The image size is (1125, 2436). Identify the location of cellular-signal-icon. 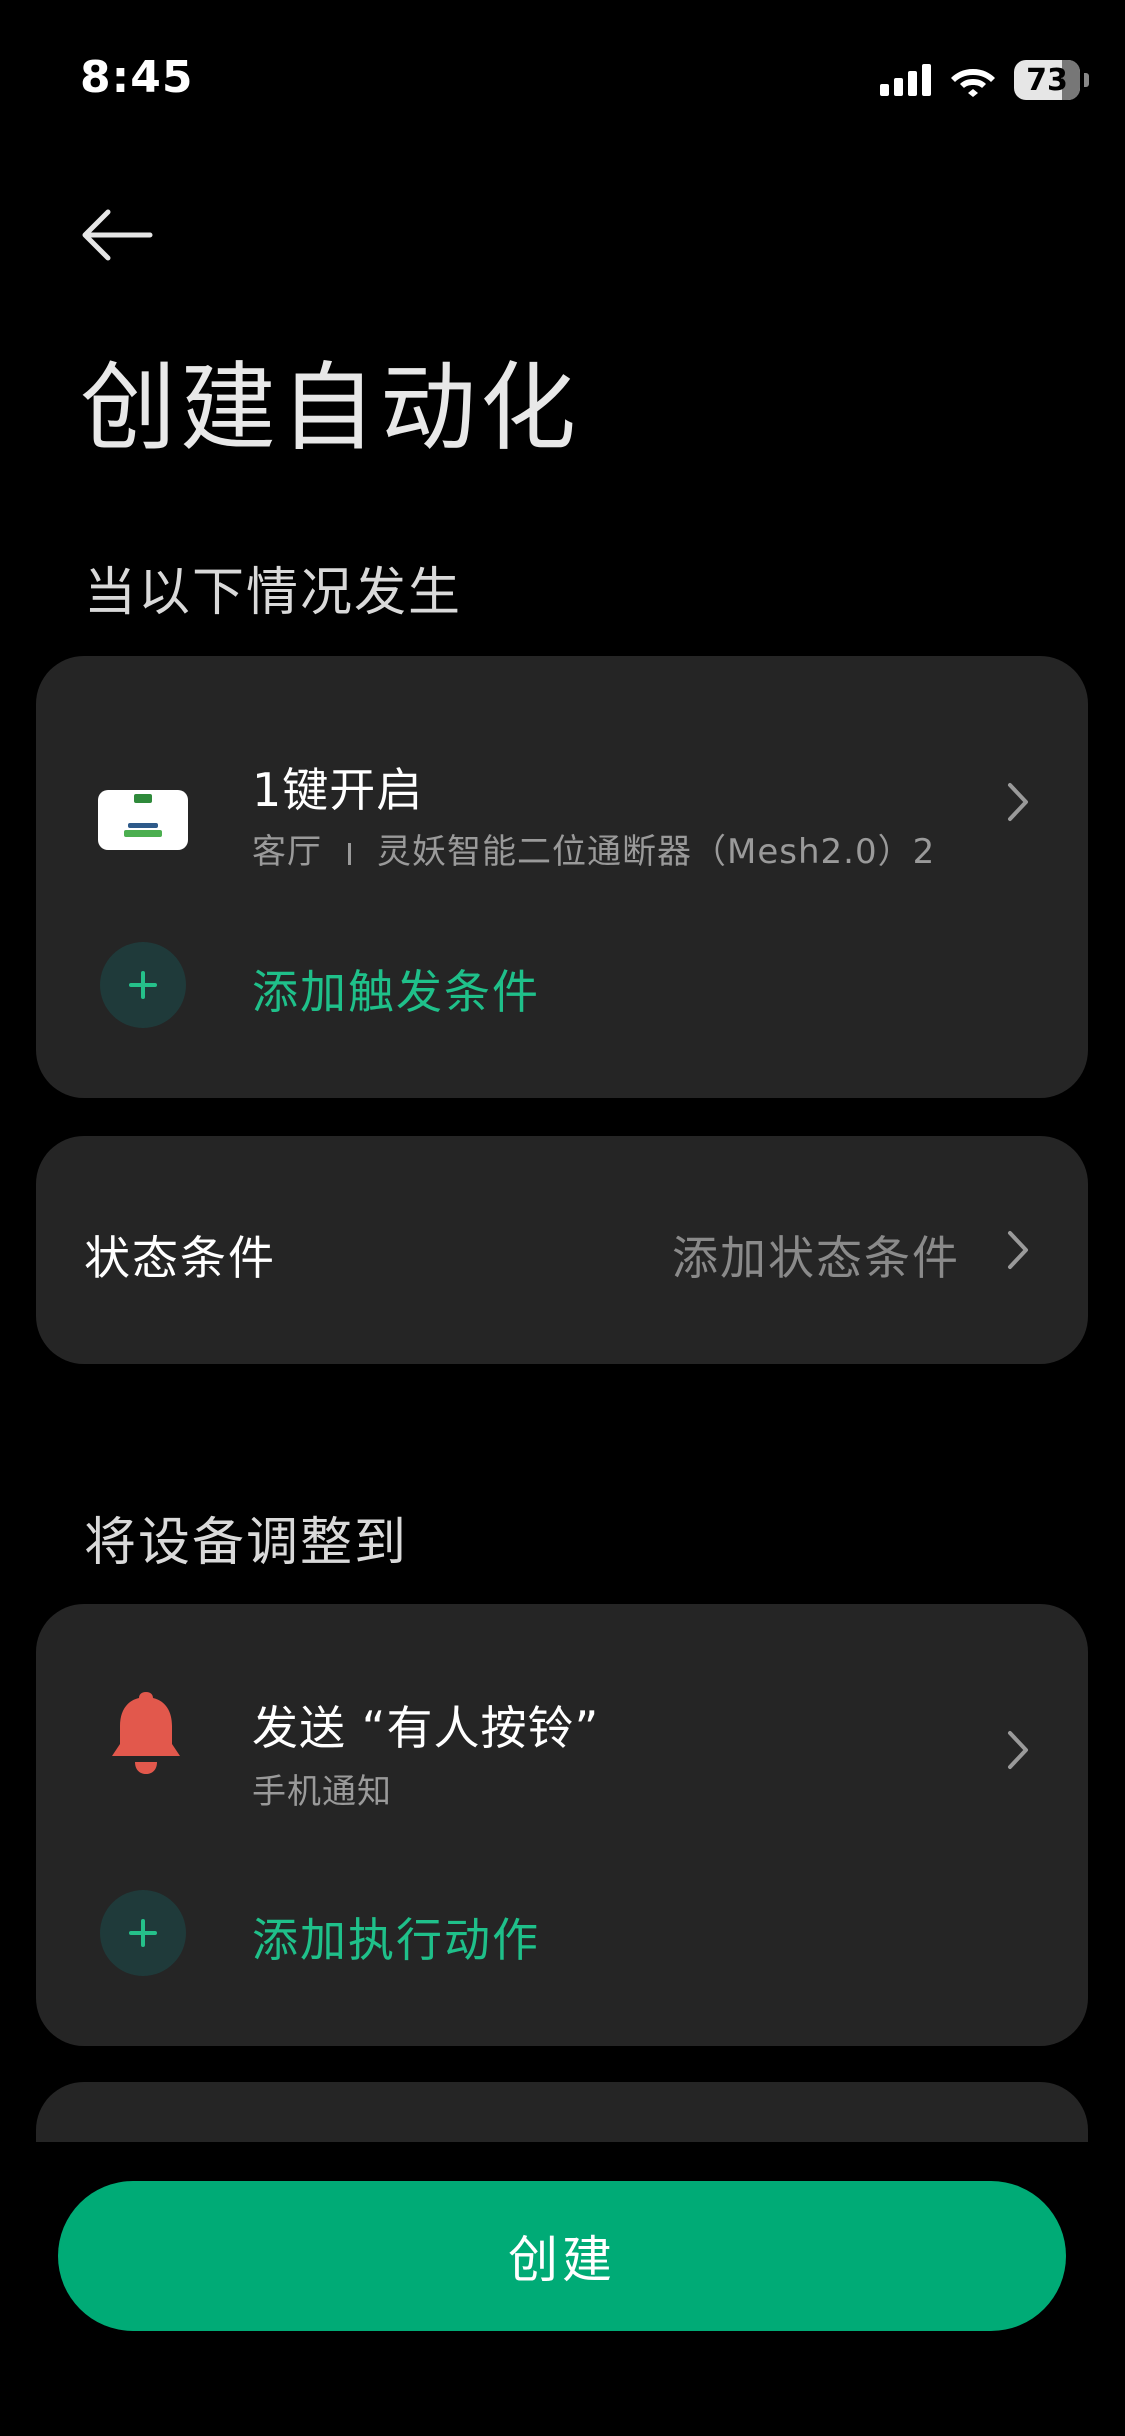
(905, 80).